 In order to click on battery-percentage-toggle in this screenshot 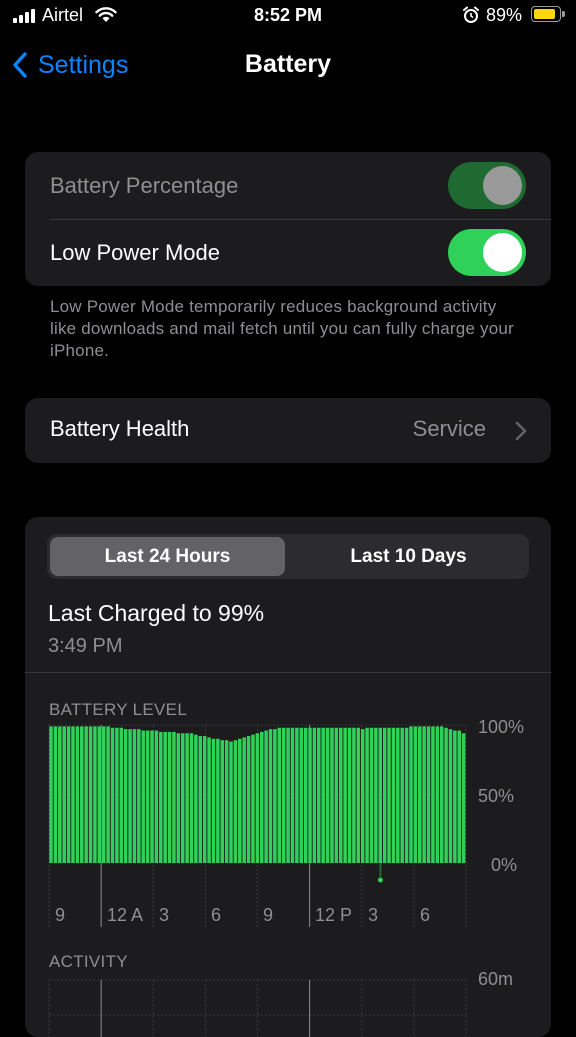, I will do `click(487, 185)`.